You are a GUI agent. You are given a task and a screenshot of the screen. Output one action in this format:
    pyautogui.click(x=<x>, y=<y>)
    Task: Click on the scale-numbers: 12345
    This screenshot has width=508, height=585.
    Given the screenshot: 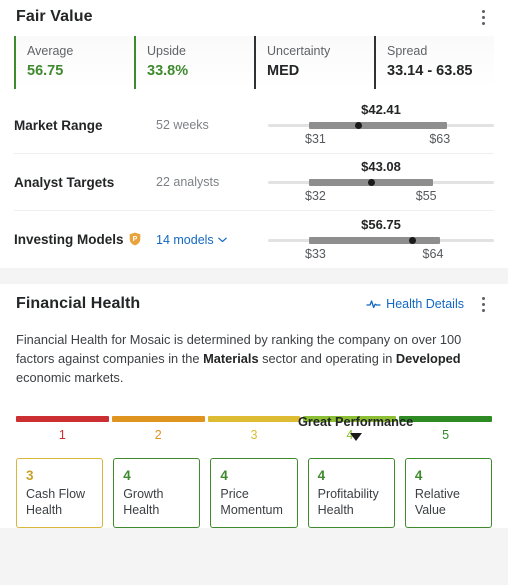 What is the action you would take?
    pyautogui.click(x=254, y=435)
    